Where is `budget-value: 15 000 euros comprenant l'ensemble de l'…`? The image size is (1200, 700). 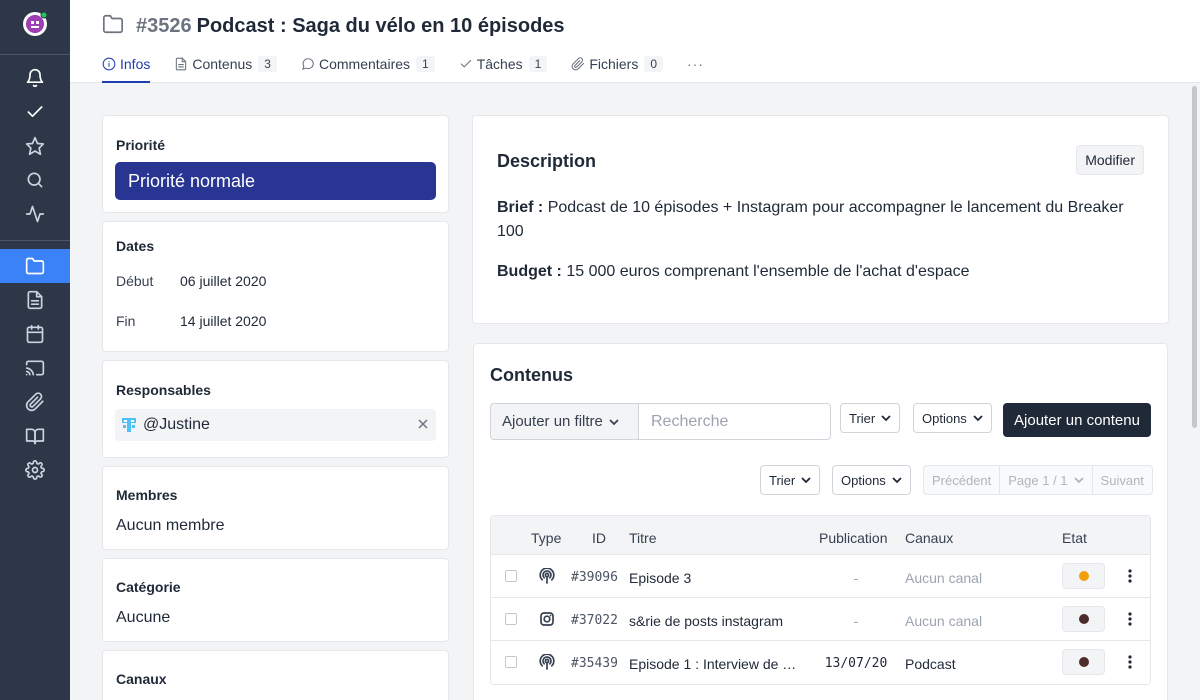 budget-value: 15 000 euros comprenant l'ensemble de l'… is located at coordinates (768, 271).